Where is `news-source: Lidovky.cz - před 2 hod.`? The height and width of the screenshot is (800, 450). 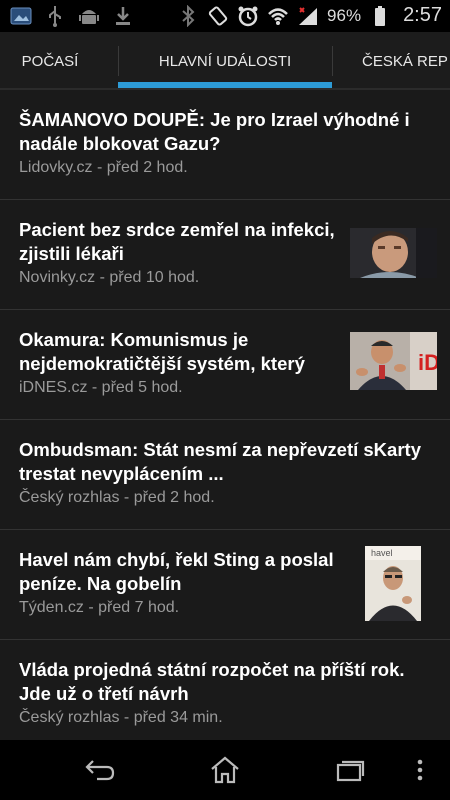 news-source: Lidovky.cz - před 2 hod. is located at coordinates (103, 167).